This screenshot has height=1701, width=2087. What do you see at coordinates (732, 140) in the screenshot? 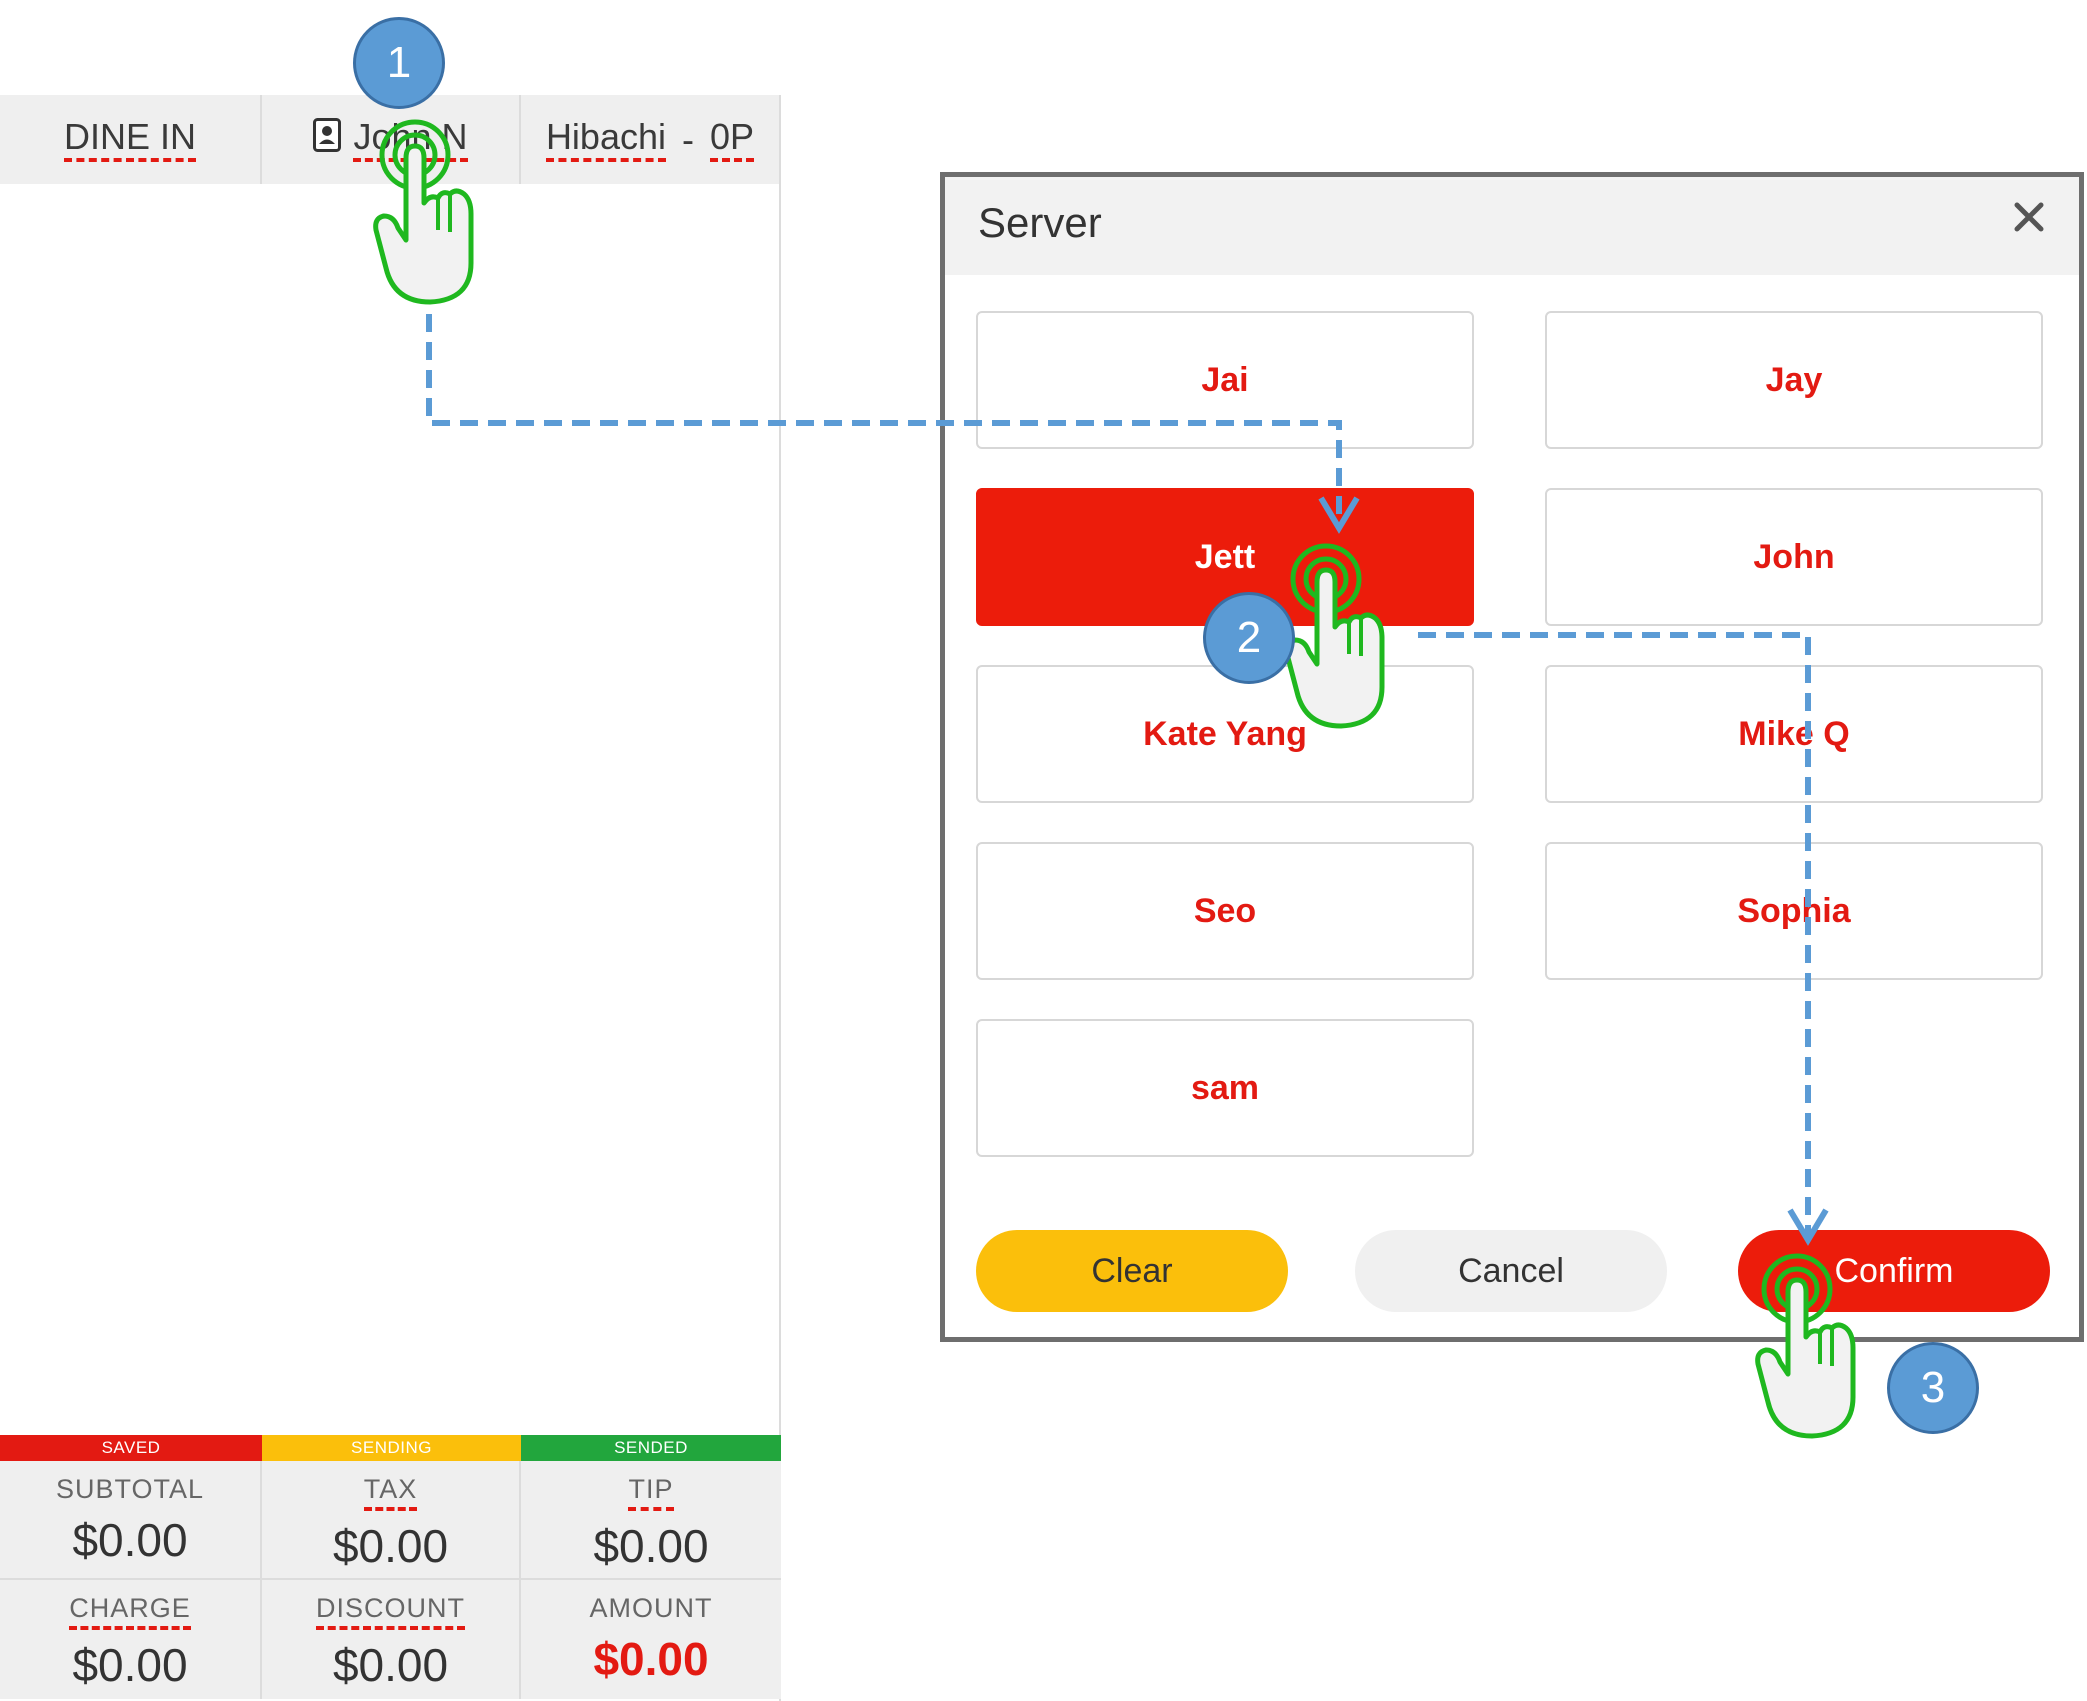
I see `guest-count-label: 0P` at bounding box center [732, 140].